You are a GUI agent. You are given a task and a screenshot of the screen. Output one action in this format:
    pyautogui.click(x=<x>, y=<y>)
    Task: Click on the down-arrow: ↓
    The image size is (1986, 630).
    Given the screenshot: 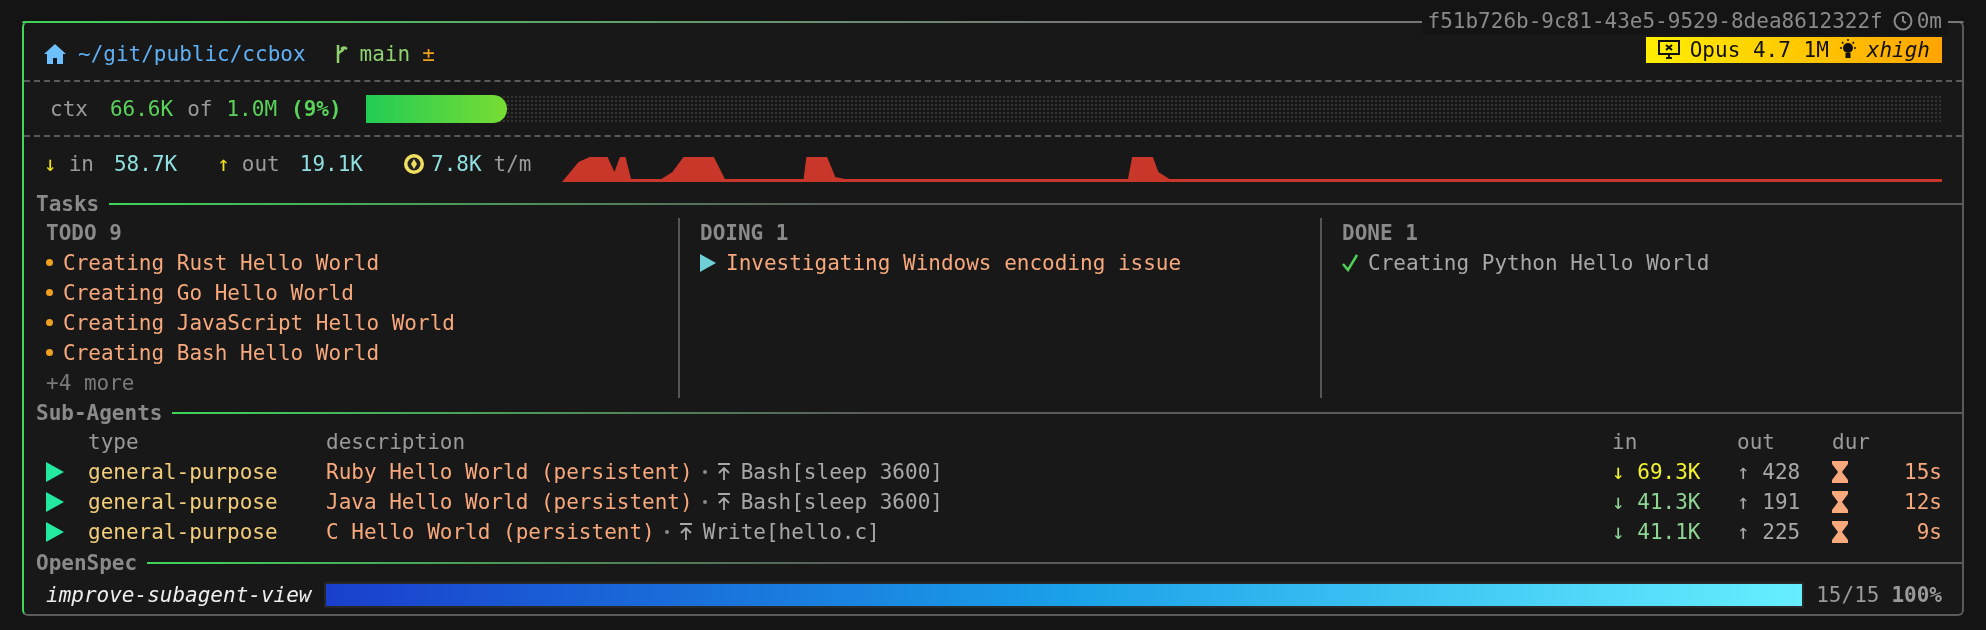 What is the action you would take?
    pyautogui.click(x=50, y=163)
    